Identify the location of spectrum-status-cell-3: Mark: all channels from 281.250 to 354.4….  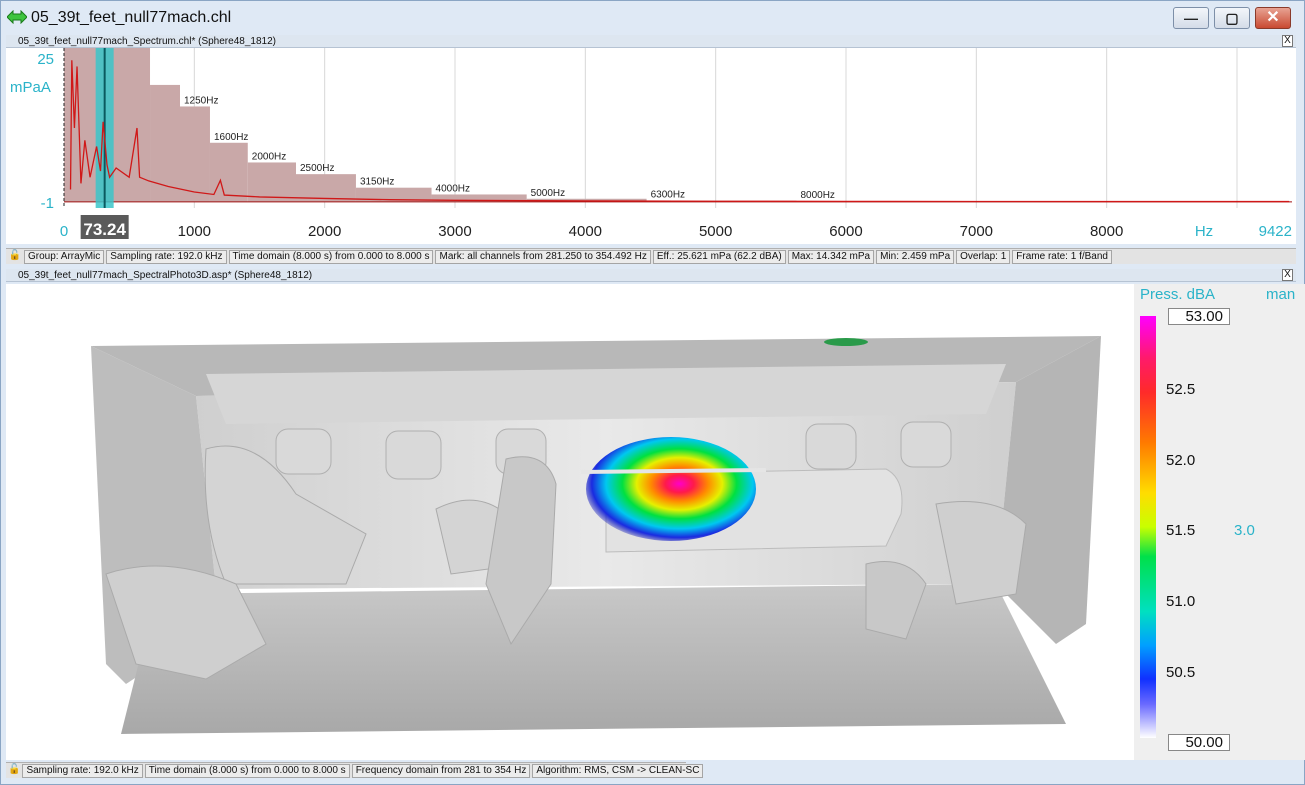
(543, 256).